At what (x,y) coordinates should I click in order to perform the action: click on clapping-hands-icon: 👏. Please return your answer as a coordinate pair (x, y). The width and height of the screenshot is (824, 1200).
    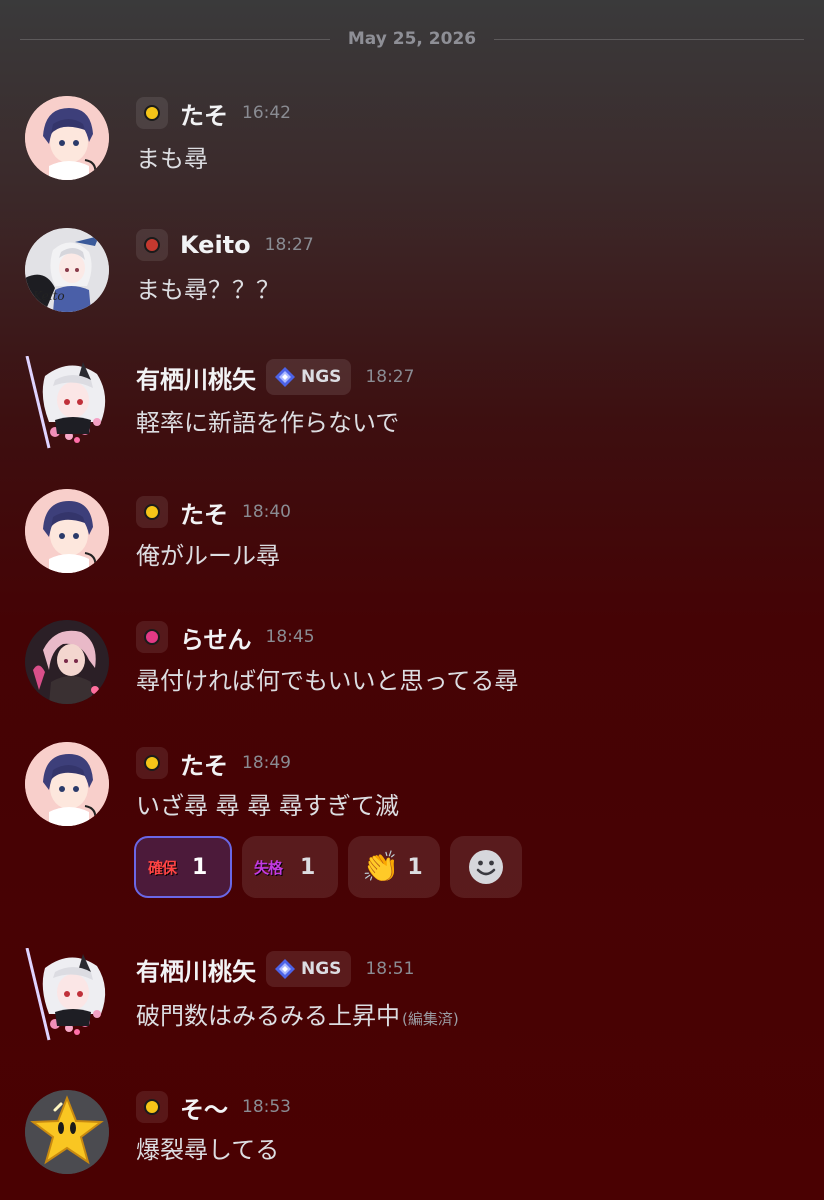
    Looking at the image, I should click on (381, 867).